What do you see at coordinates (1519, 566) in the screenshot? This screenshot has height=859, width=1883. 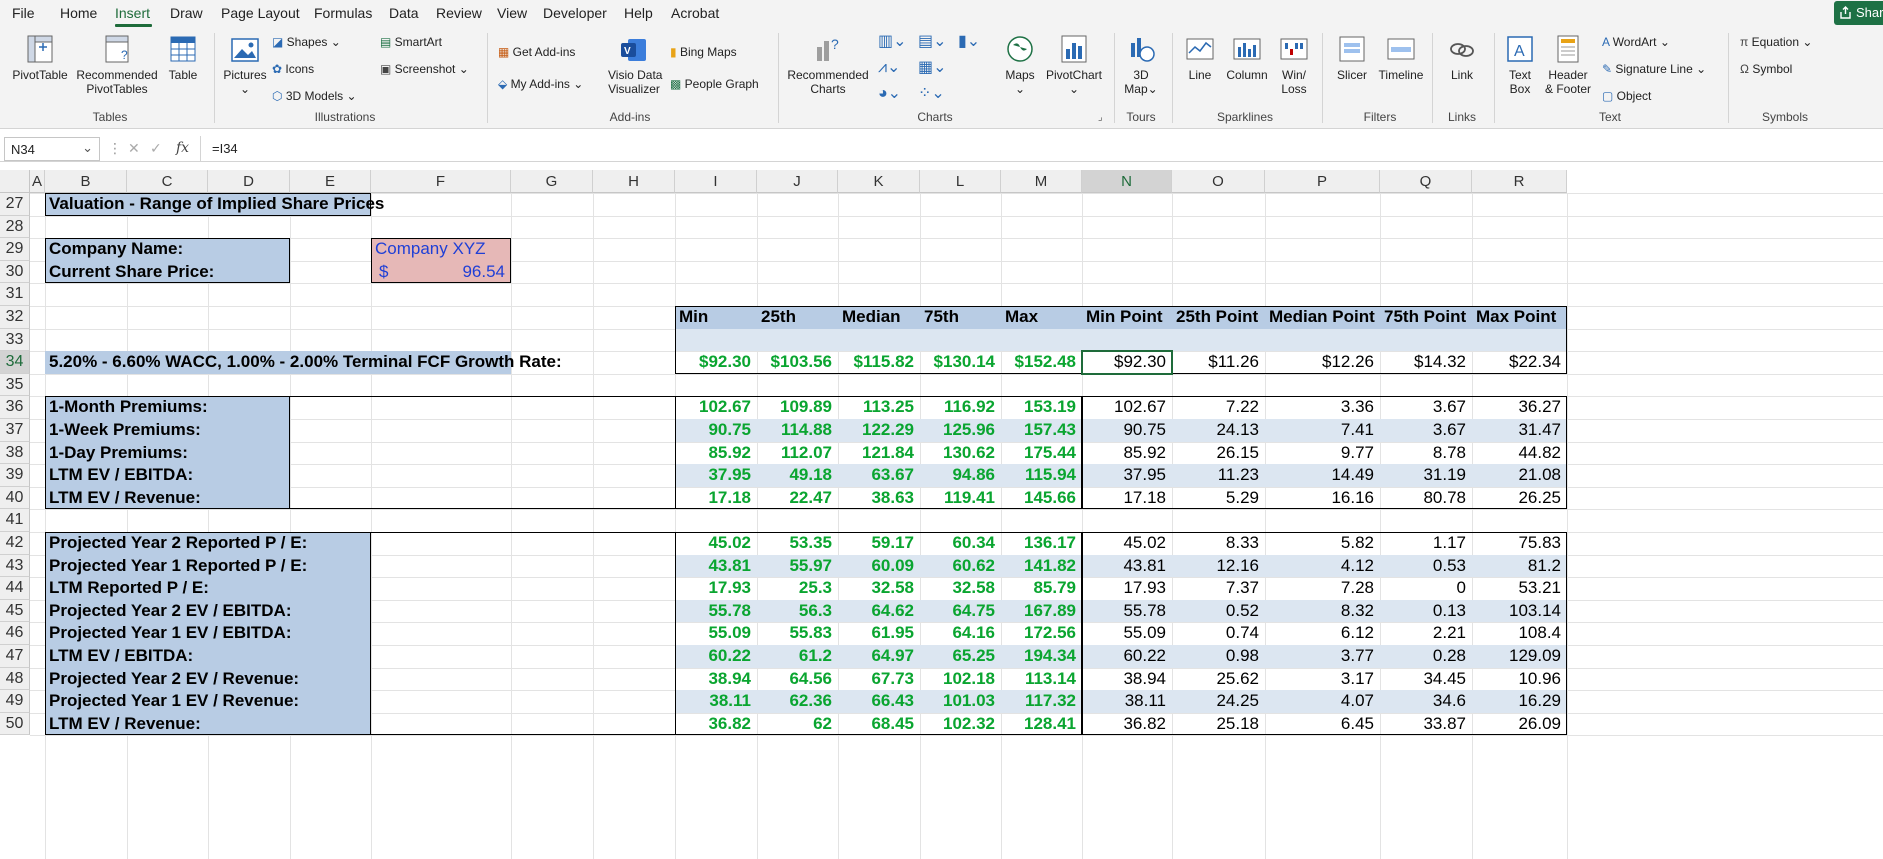 I see `value-cell: 81.2` at bounding box center [1519, 566].